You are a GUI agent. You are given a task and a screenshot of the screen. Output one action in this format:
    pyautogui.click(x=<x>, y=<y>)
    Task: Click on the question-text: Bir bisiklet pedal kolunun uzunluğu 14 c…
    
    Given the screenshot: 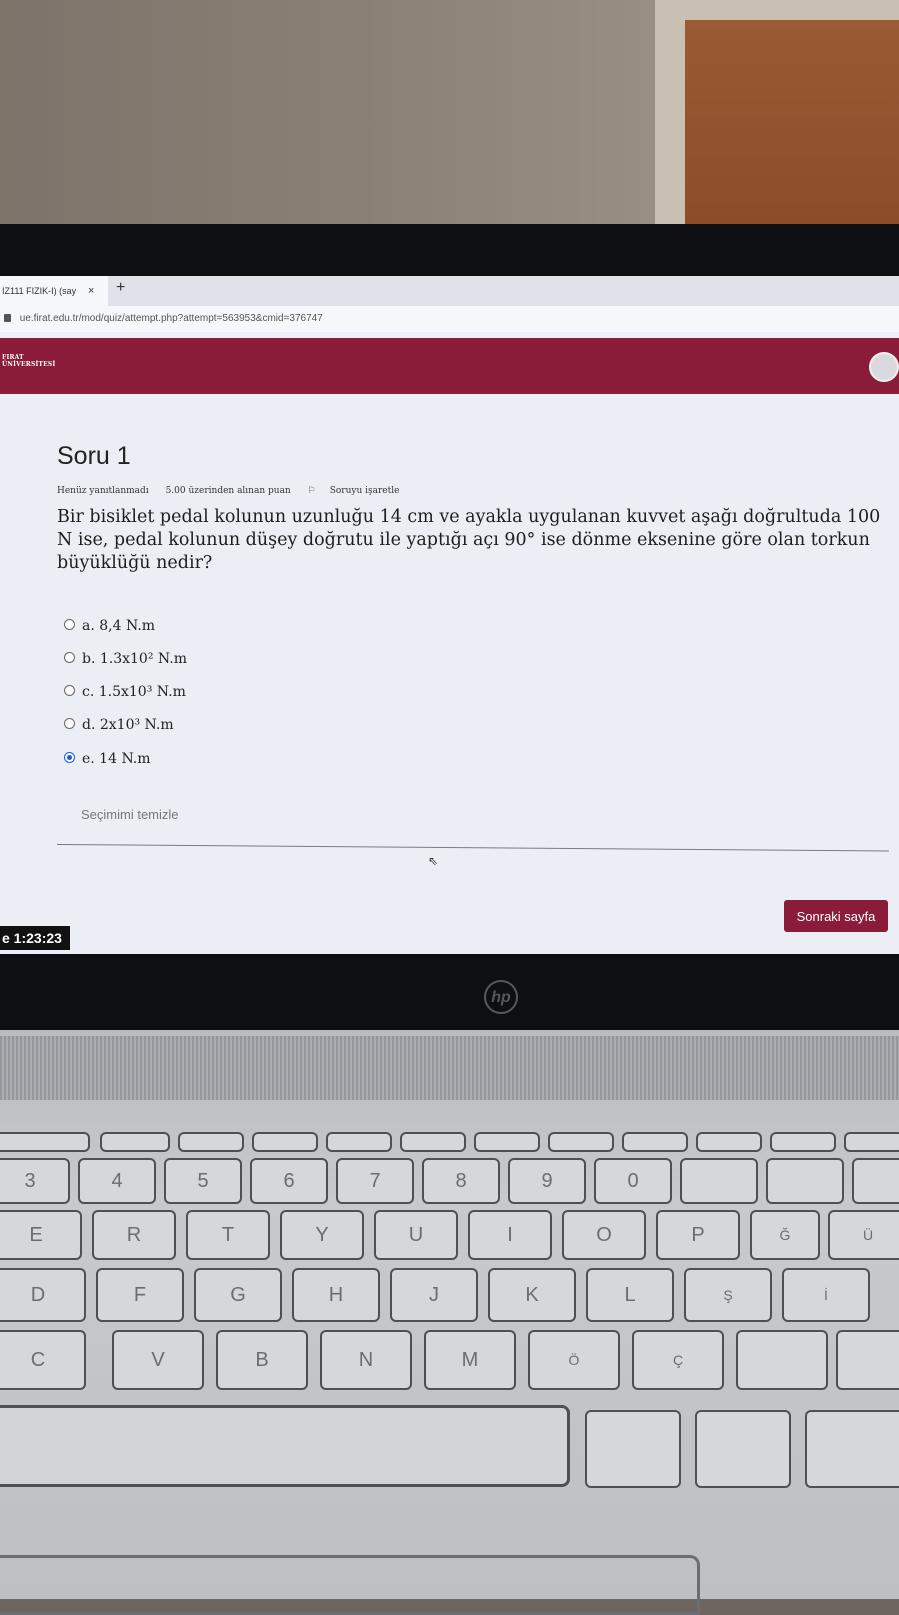 What is the action you would take?
    pyautogui.click(x=469, y=540)
    